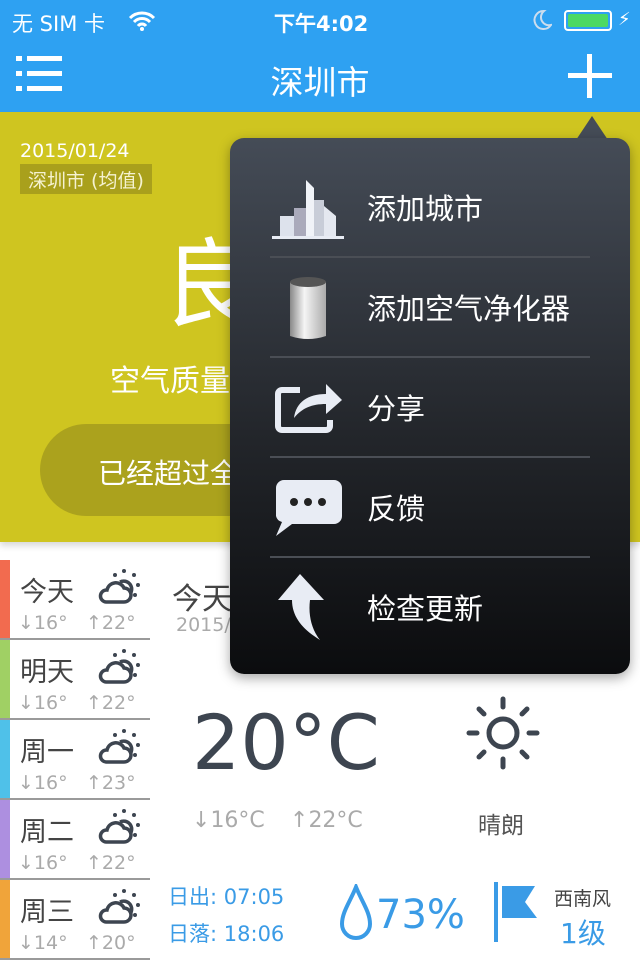 The image size is (640, 960). I want to click on air-purifier-icon, so click(308, 308).